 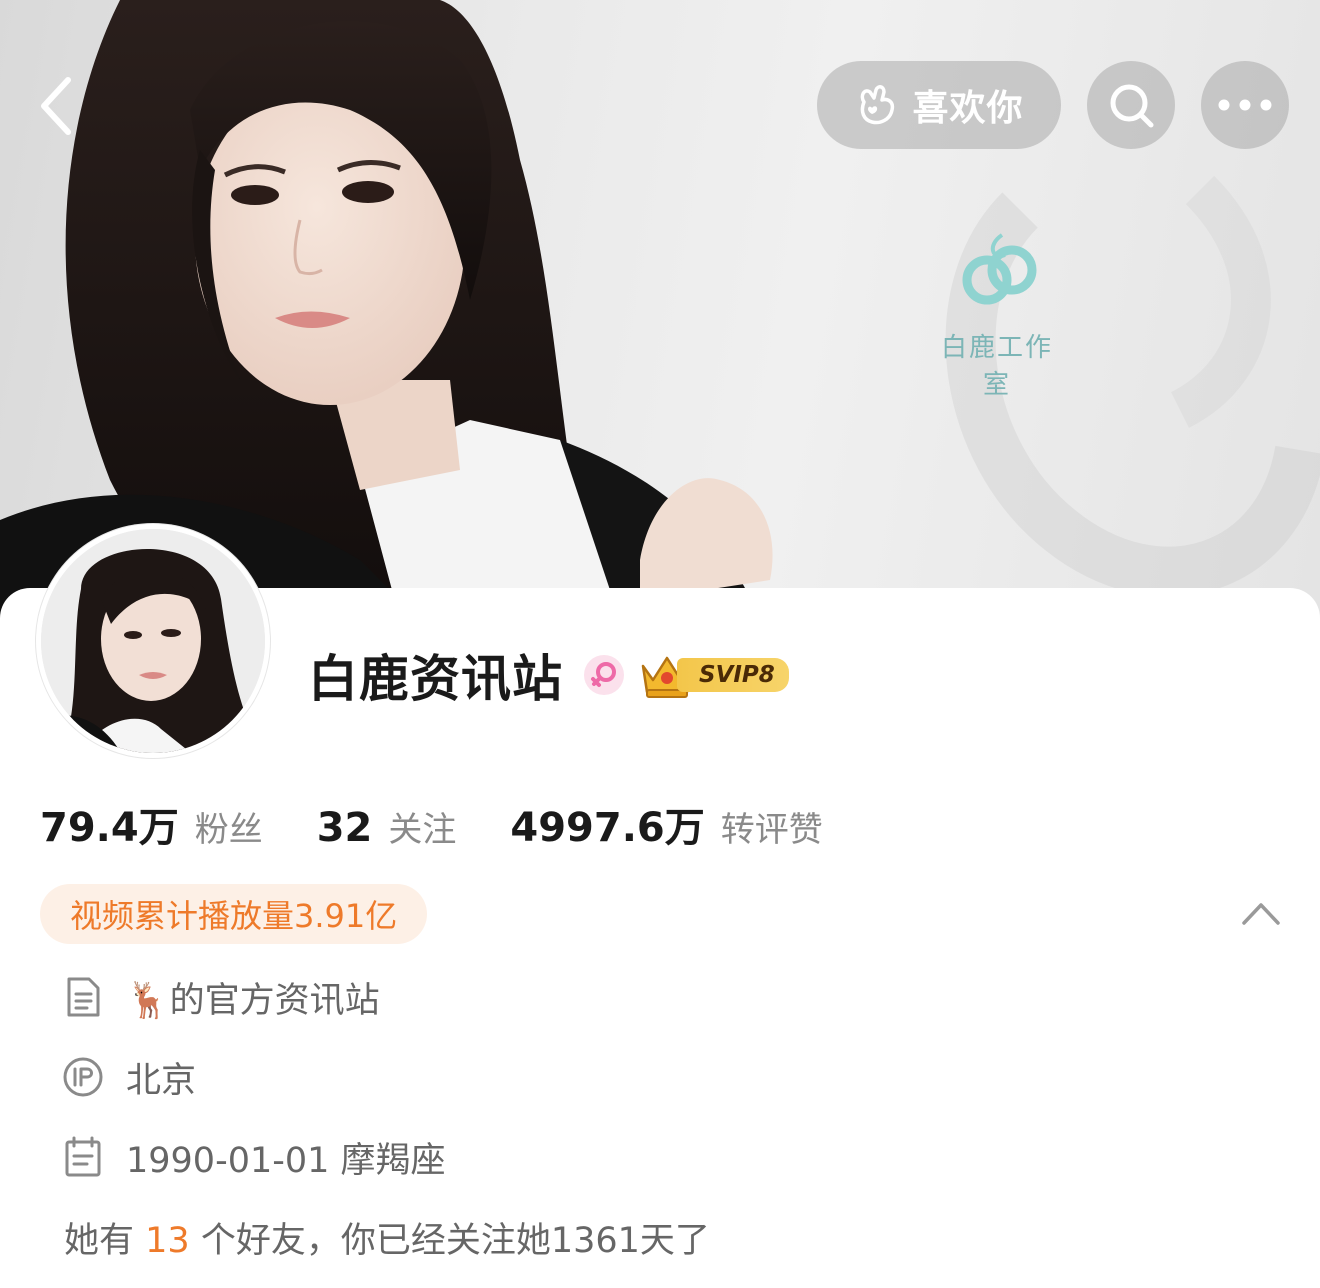 I want to click on stat-value: 79.4万, so click(x=109, y=828).